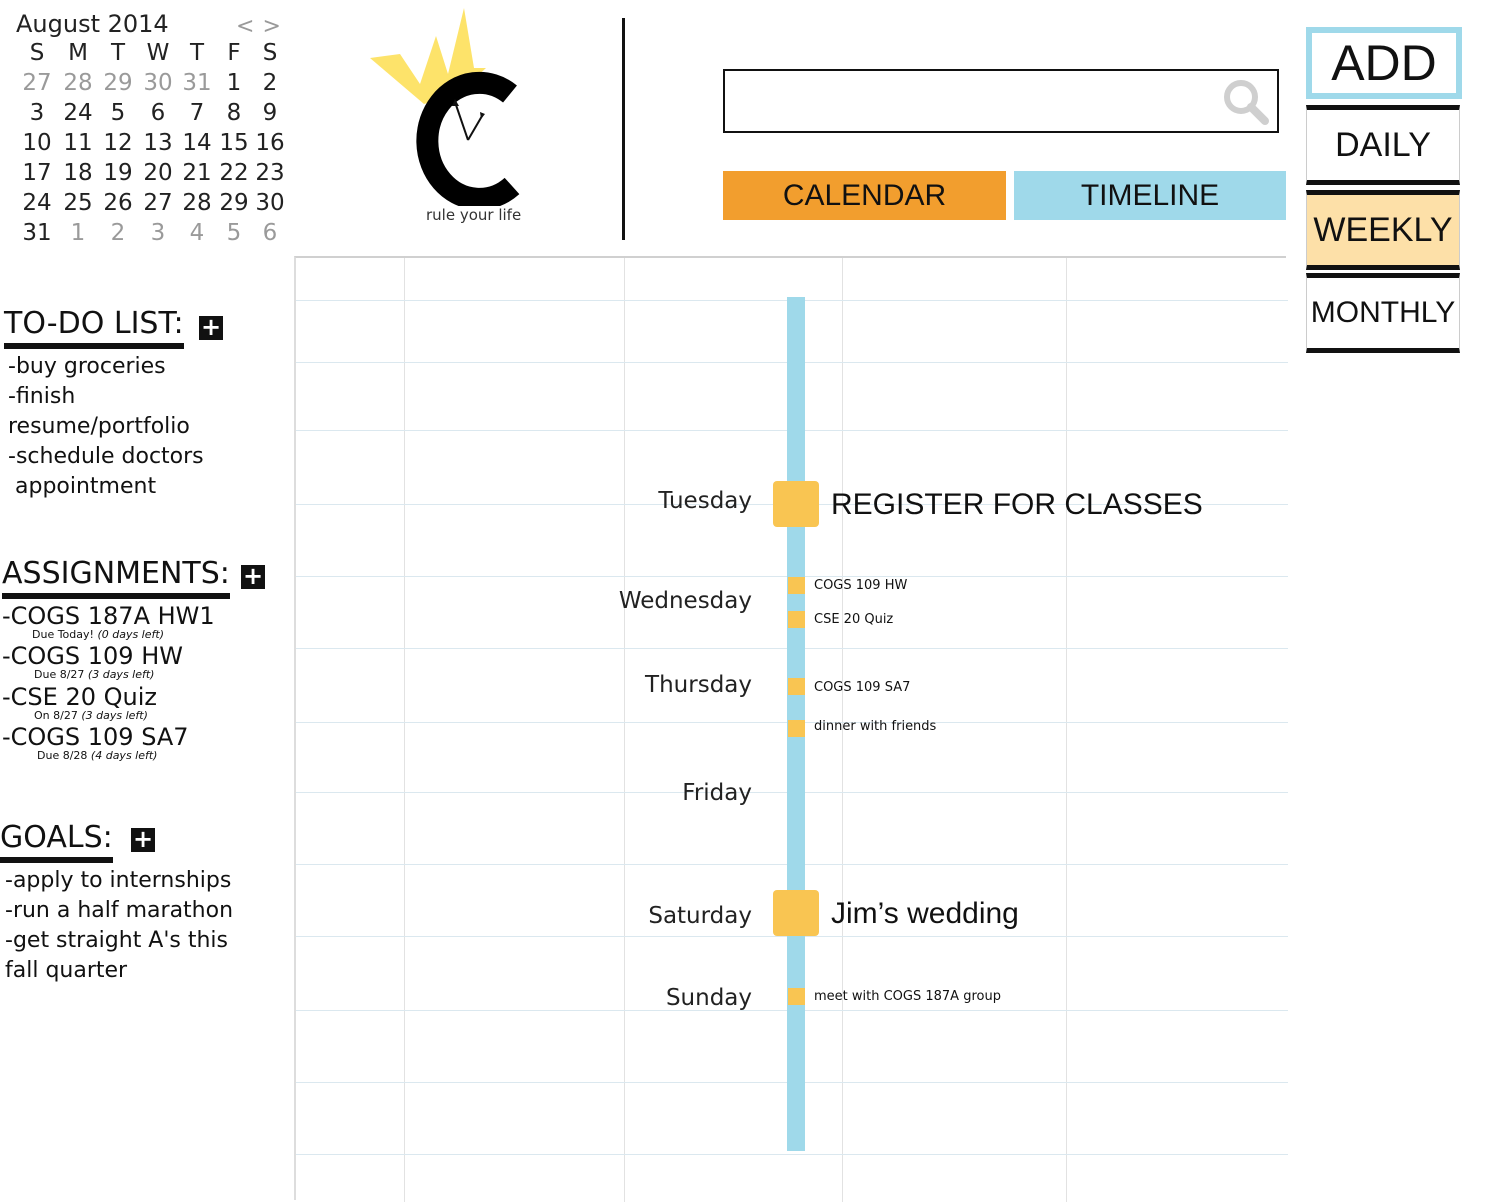 The height and width of the screenshot is (1202, 1512). Describe the element at coordinates (143, 839) in the screenshot. I see `add-goal-button: +` at that location.